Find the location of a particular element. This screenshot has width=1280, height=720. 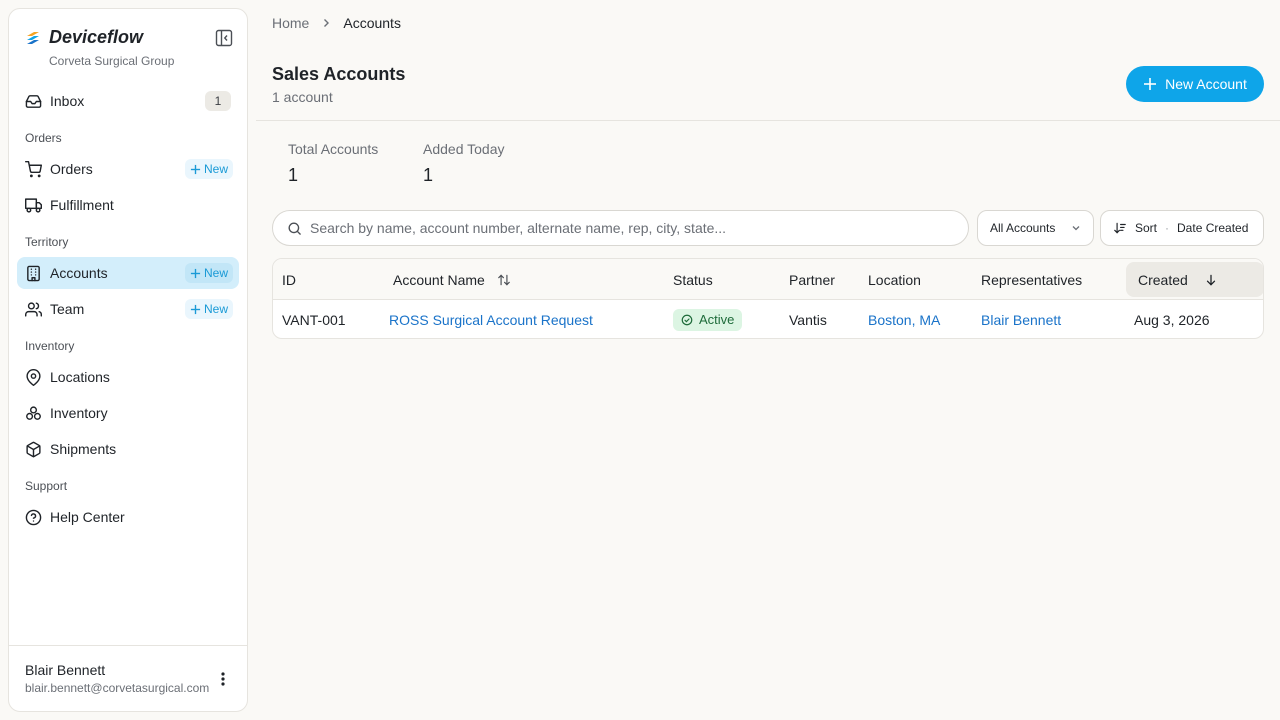

new-account-button: New Account is located at coordinates (1195, 84).